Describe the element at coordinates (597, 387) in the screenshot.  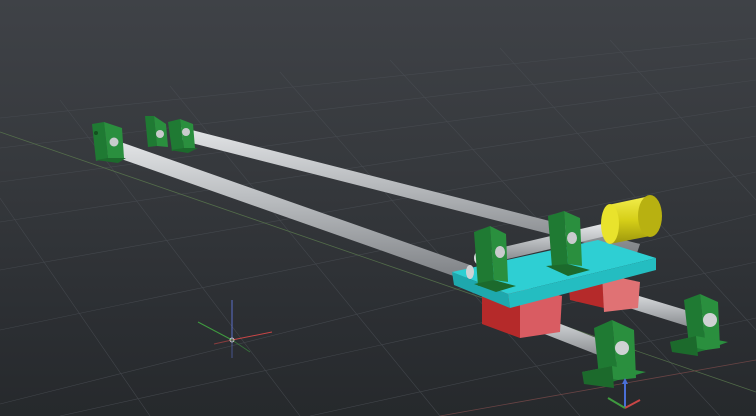
I see `ground-axis-y` at that location.